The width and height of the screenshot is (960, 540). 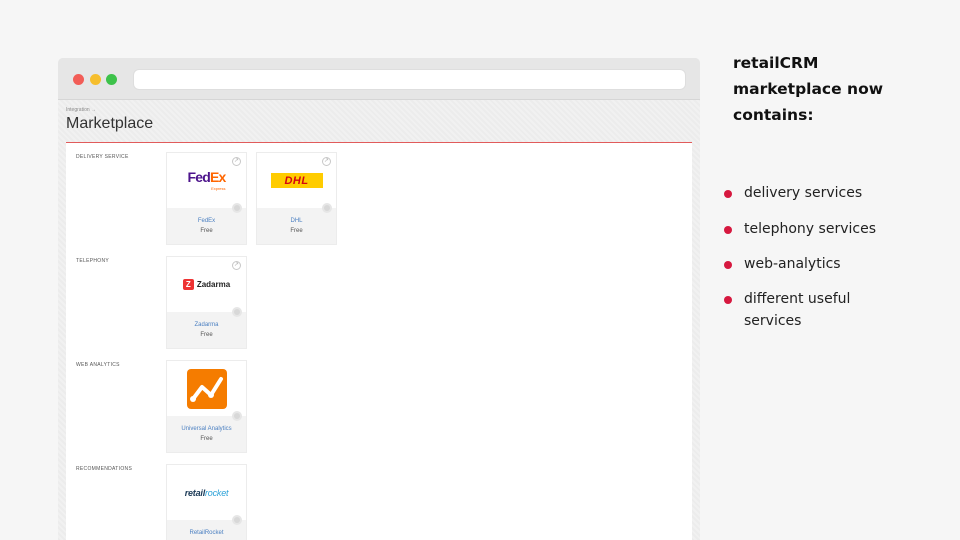 What do you see at coordinates (206, 198) in the screenshot?
I see `card-fedex: FedEx Express ↗ FedEx Free` at bounding box center [206, 198].